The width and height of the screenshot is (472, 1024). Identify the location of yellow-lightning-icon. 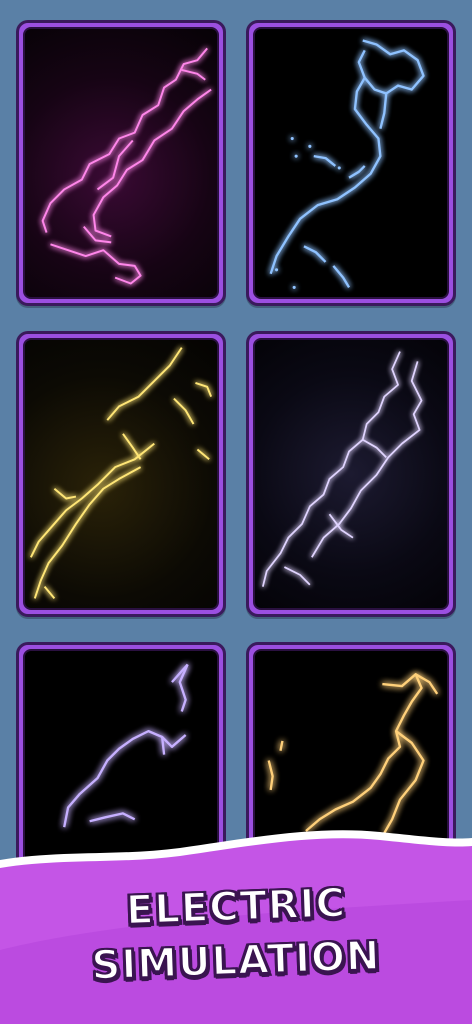
(121, 473).